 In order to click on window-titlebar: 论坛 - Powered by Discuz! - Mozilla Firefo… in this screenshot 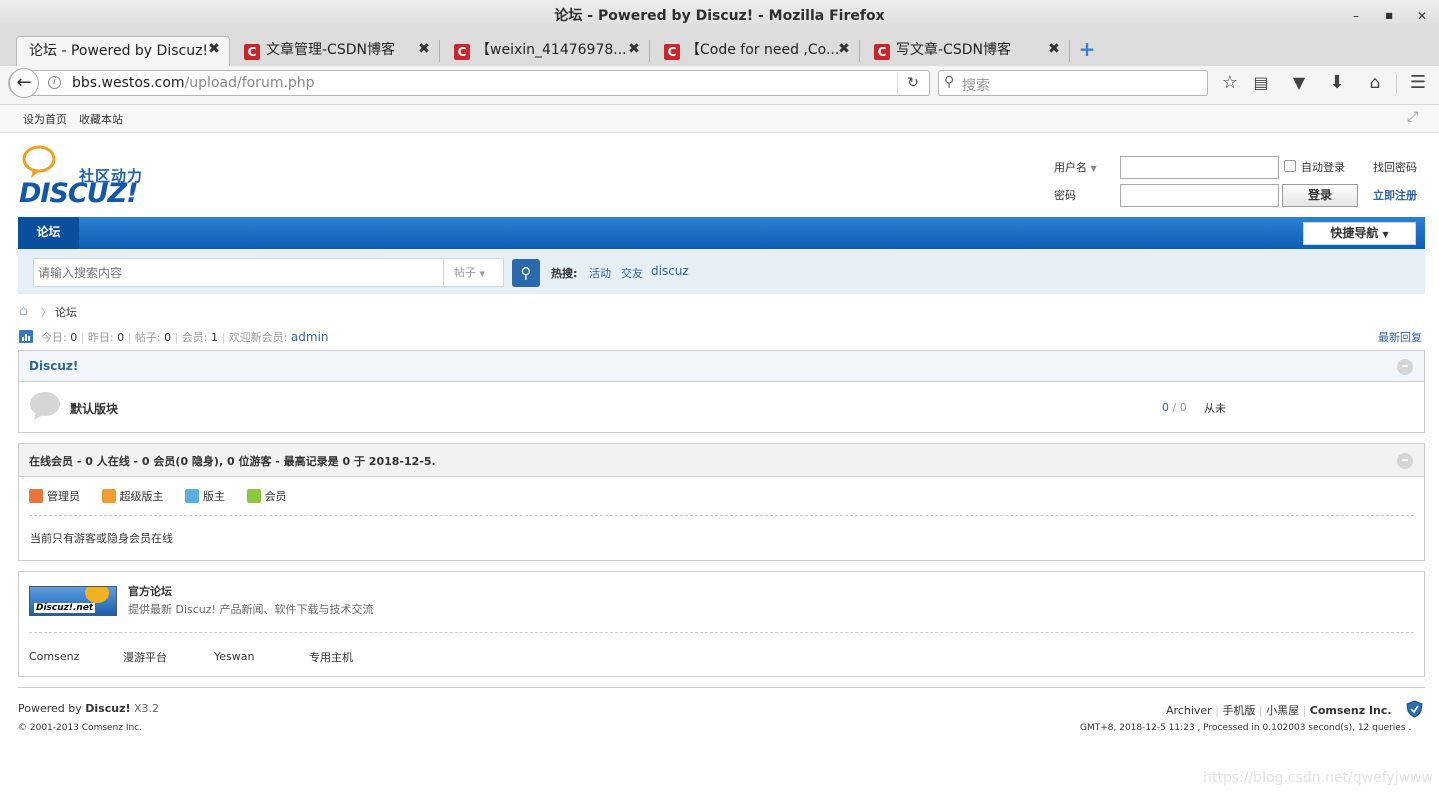, I will do `click(719, 16)`.